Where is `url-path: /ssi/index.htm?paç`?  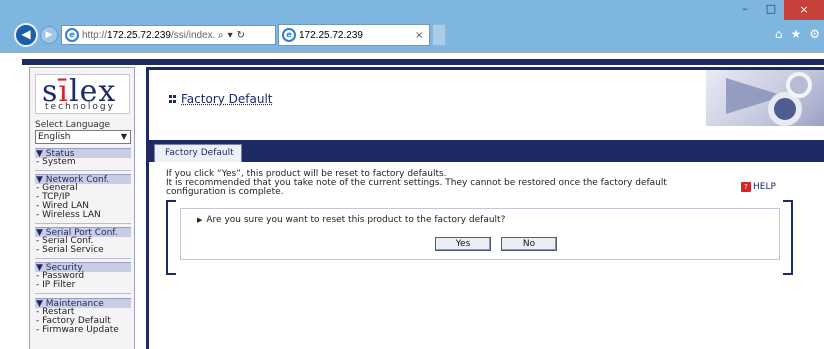 url-path: /ssi/index.htm?paç is located at coordinates (193, 35).